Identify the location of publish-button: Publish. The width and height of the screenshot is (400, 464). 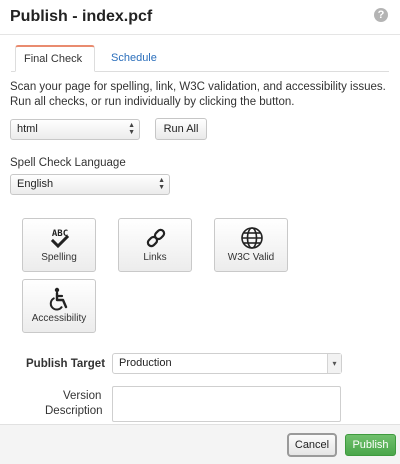
(370, 445).